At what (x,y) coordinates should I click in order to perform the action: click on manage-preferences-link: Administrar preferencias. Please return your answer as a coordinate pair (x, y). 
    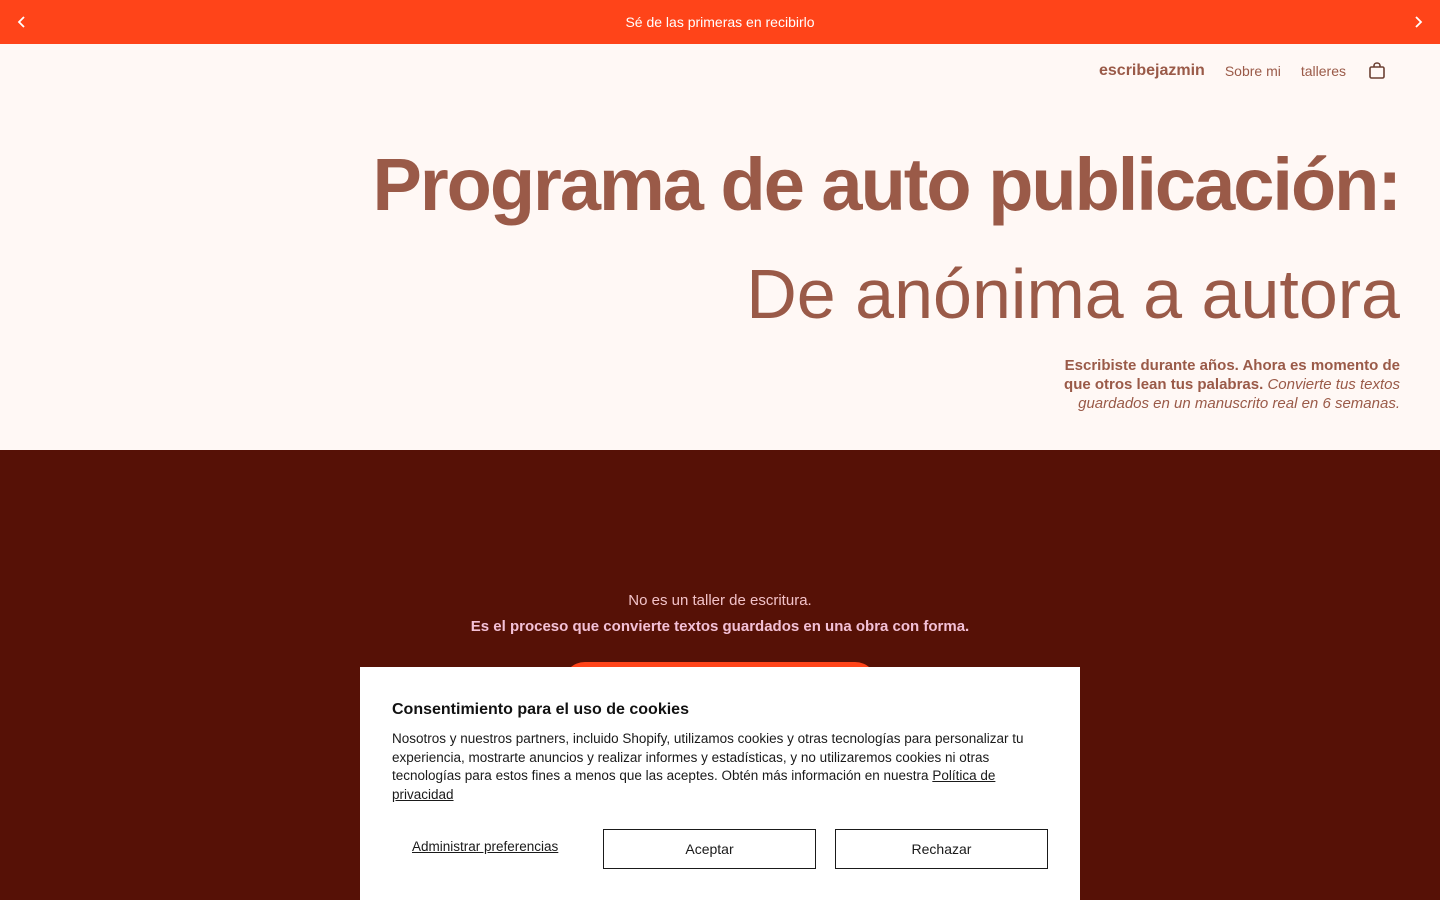
    Looking at the image, I should click on (485, 846).